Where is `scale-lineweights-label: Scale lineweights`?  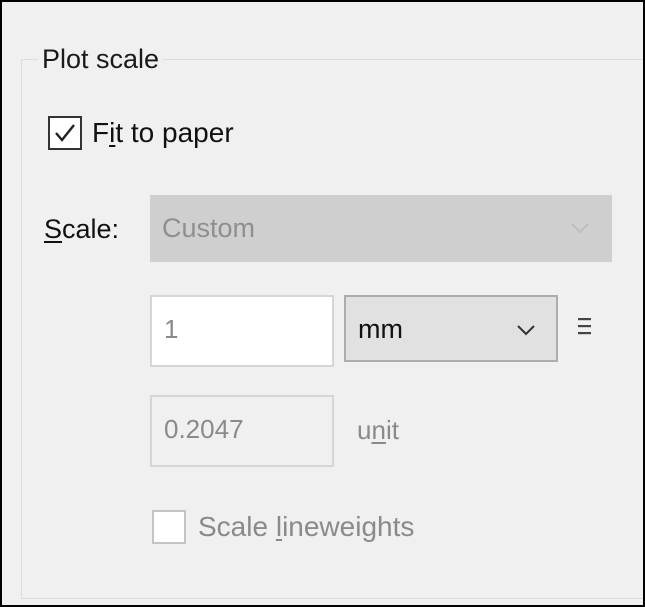
scale-lineweights-label: Scale lineweights is located at coordinates (306, 527).